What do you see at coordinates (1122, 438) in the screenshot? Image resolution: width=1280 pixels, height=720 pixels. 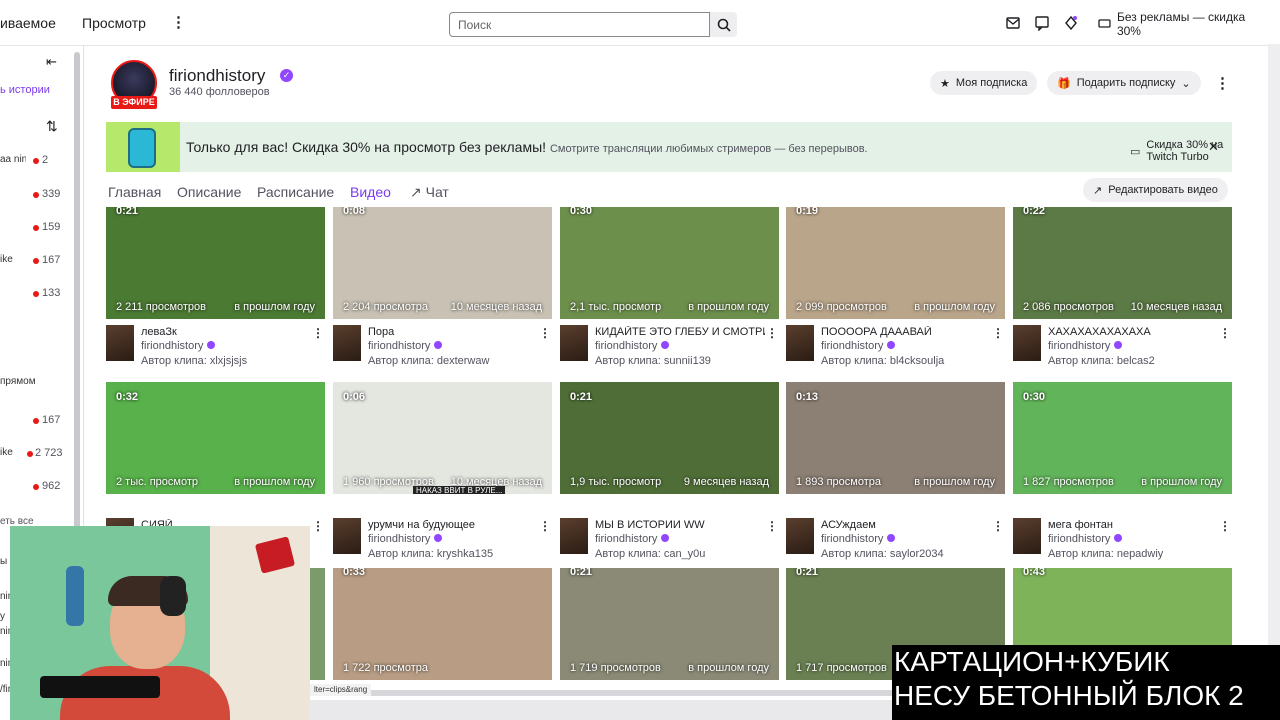 I see `clip-thumbnail: 0:30 1 827 просмотров в прошлом году` at bounding box center [1122, 438].